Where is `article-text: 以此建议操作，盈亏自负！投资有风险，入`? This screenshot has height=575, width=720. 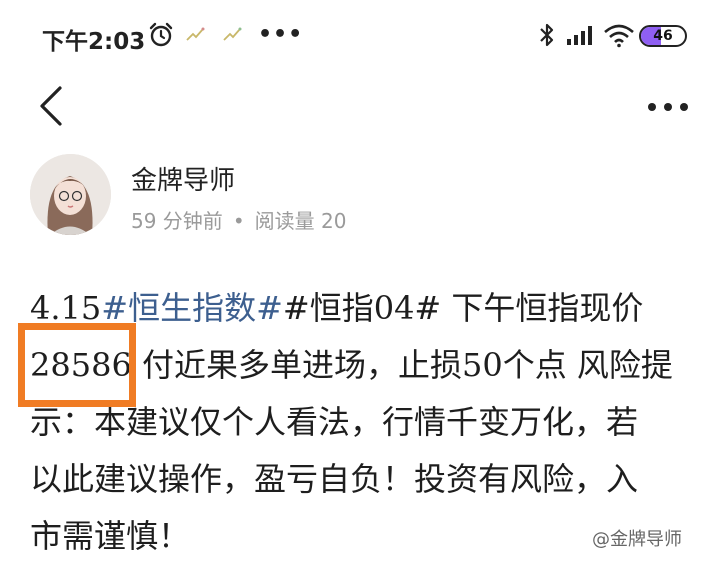
article-text: 以此建议操作，盈亏自负！投资有风险，入 is located at coordinates (334, 479).